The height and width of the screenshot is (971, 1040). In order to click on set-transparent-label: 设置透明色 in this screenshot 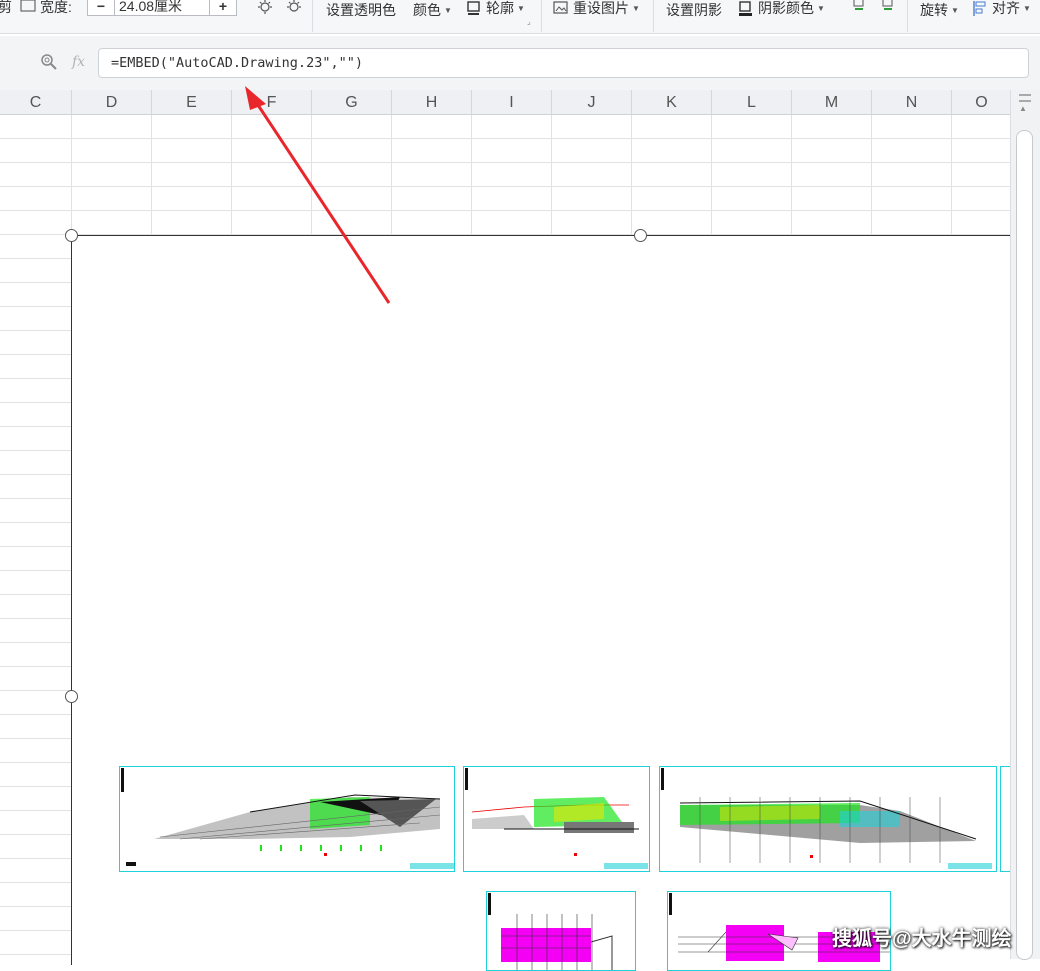, I will do `click(361, 10)`.